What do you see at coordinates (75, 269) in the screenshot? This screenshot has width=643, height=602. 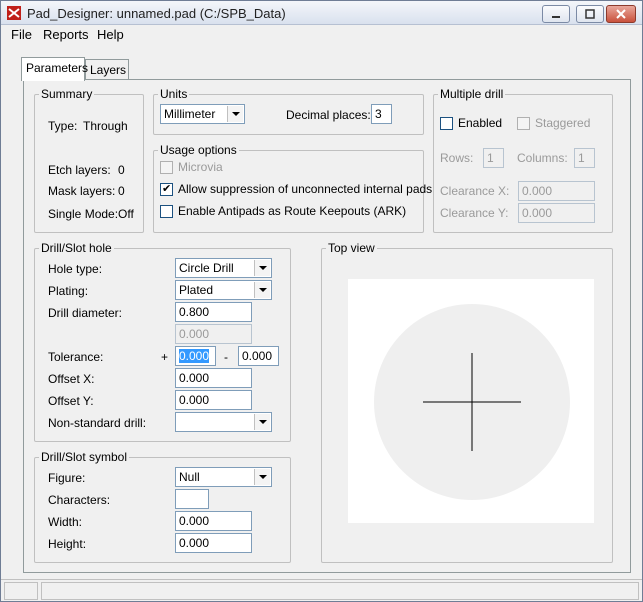 I see `hole-type-label: Hole type:` at bounding box center [75, 269].